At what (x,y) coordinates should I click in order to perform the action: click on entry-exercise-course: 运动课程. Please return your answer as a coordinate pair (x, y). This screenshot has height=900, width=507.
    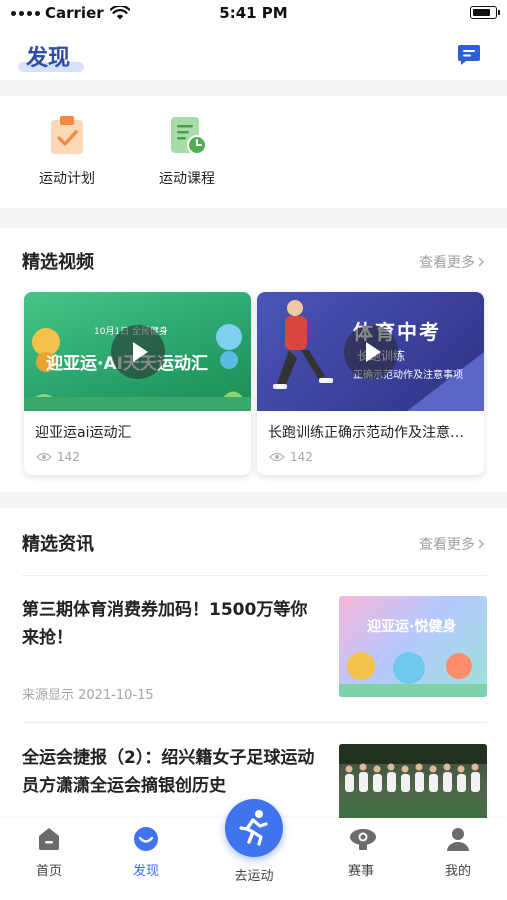
    Looking at the image, I should click on (187, 151).